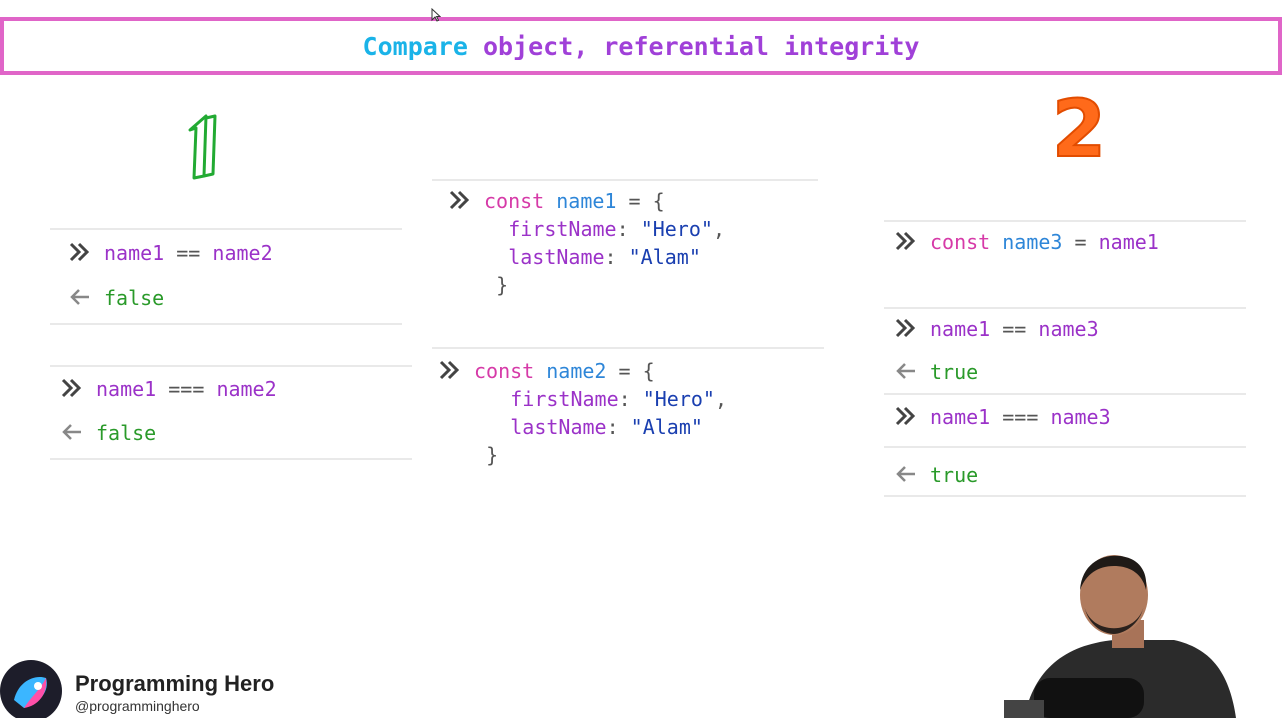 This screenshot has width=1282, height=718. I want to click on console-line: name1 == name3, so click(996, 329).